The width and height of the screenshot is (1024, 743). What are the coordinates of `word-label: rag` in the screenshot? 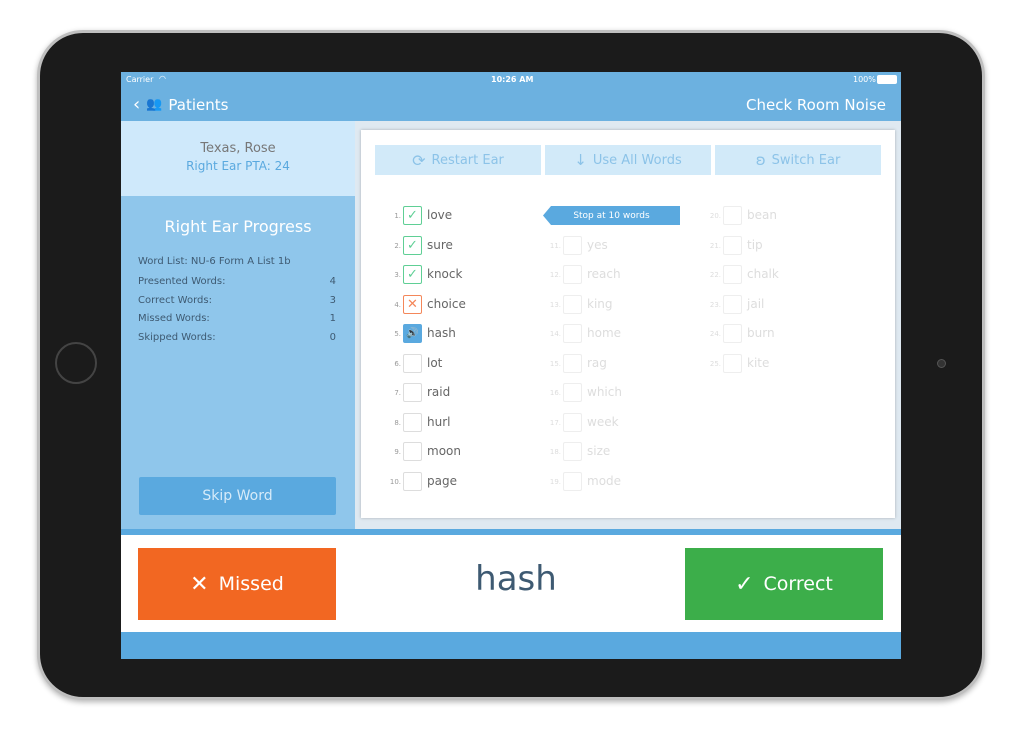 It's located at (597, 362).